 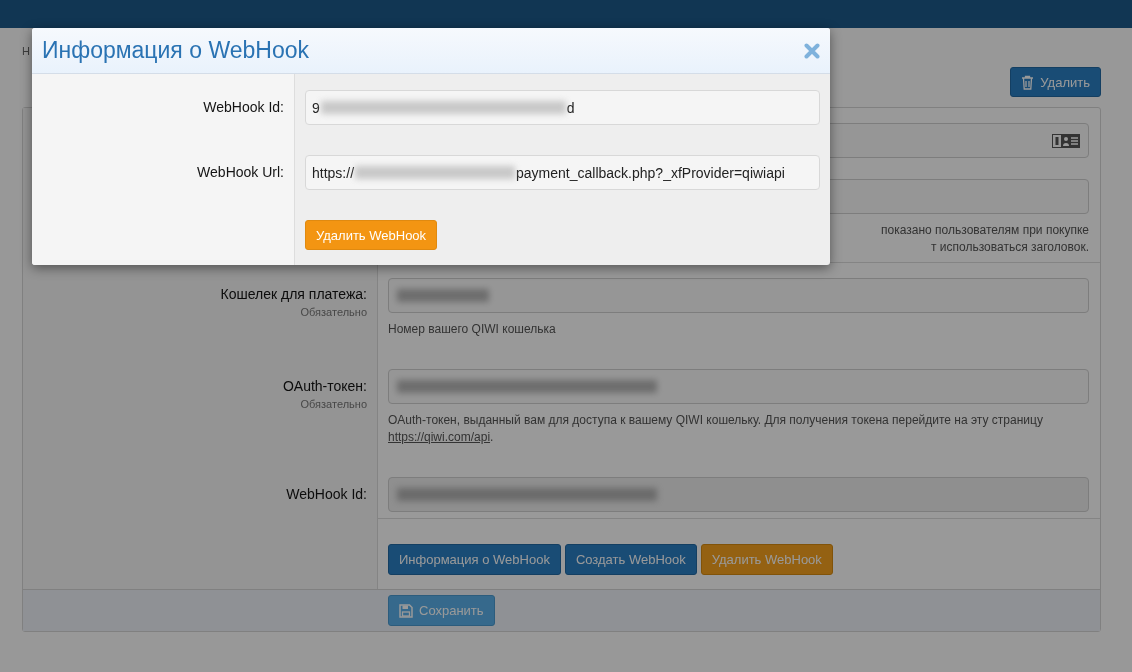 What do you see at coordinates (716, 429) in the screenshot?
I see `hint-text: OAuth-токен, выданный вам для доступа к вашему QIWI кошельку. Для получения токена перейдите на эту страницу https://qiwi.com/api.` at bounding box center [716, 429].